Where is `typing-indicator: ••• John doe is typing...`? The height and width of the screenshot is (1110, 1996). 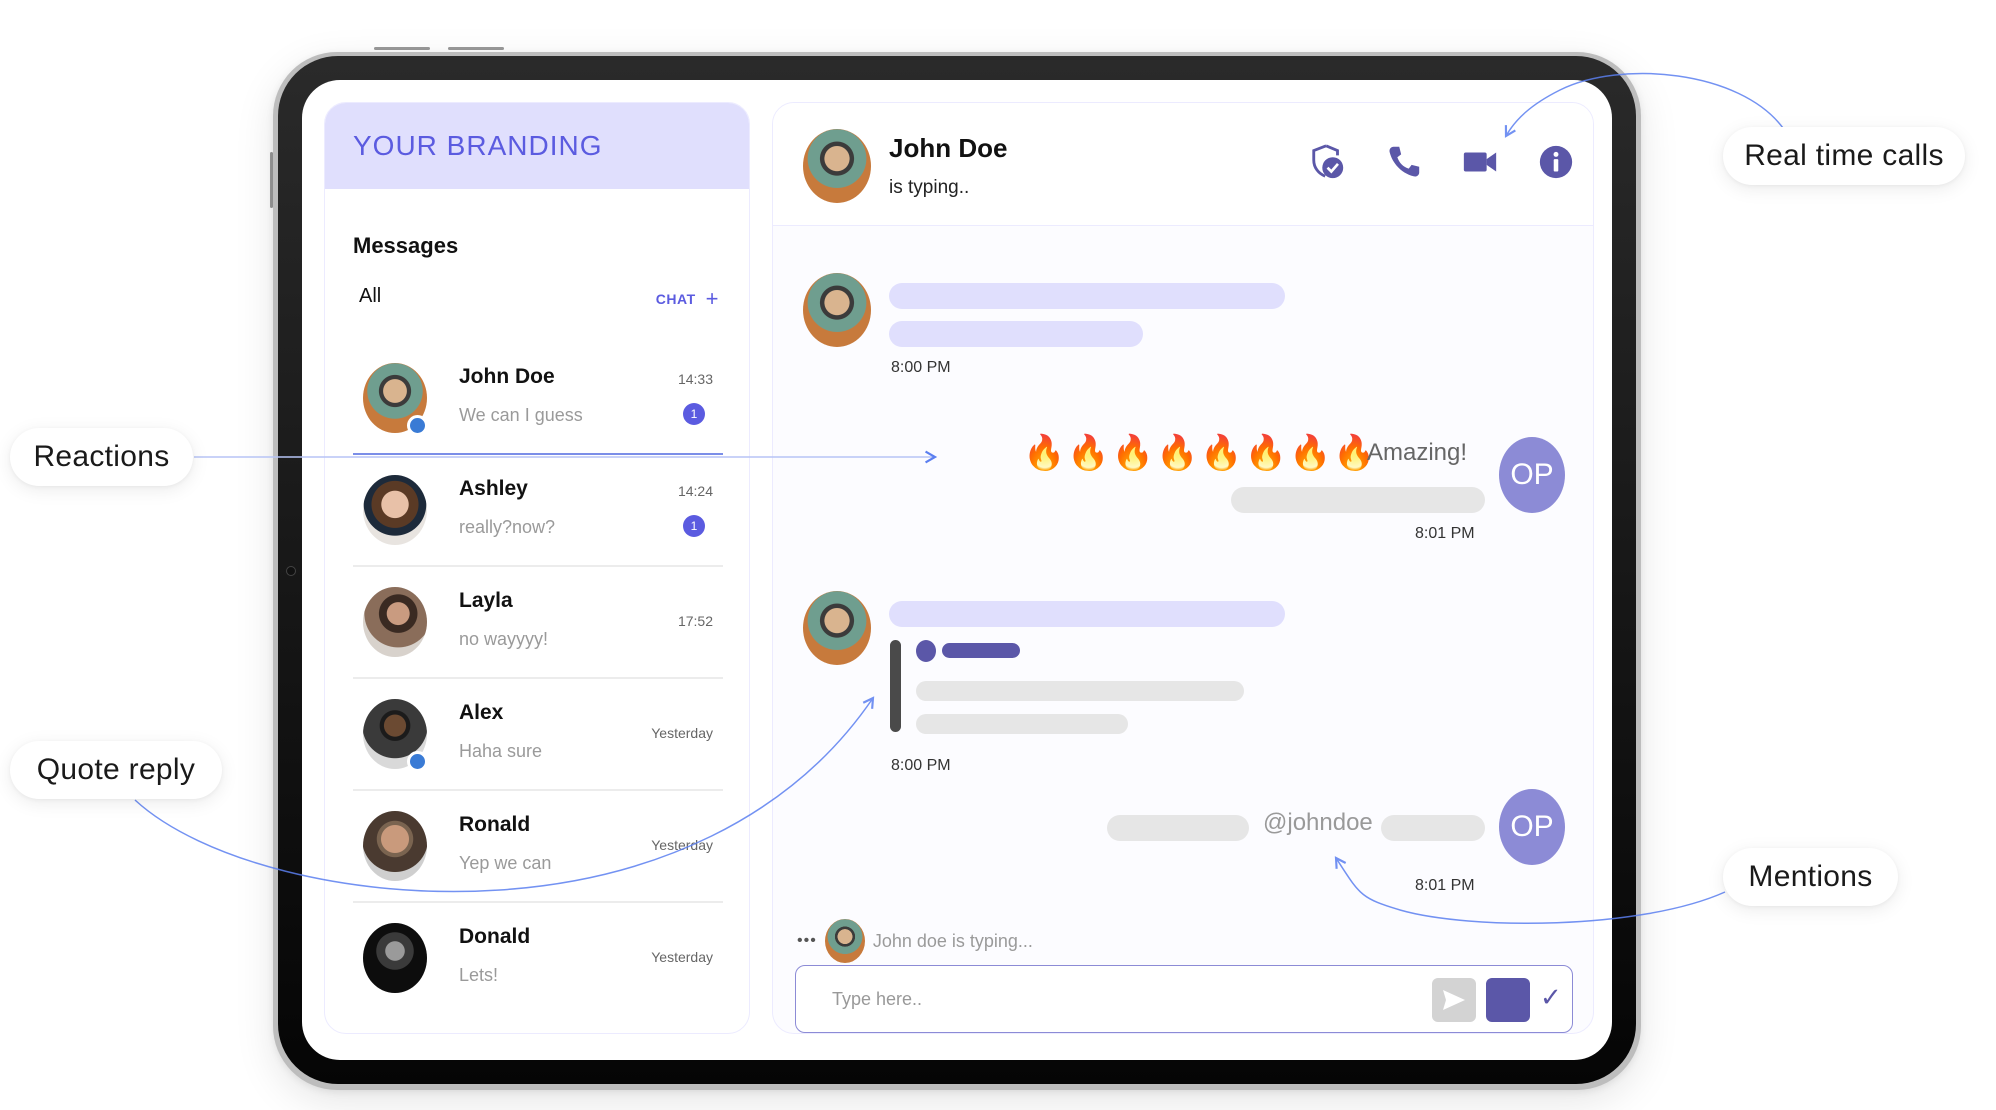 typing-indicator: ••• John doe is typing... is located at coordinates (915, 941).